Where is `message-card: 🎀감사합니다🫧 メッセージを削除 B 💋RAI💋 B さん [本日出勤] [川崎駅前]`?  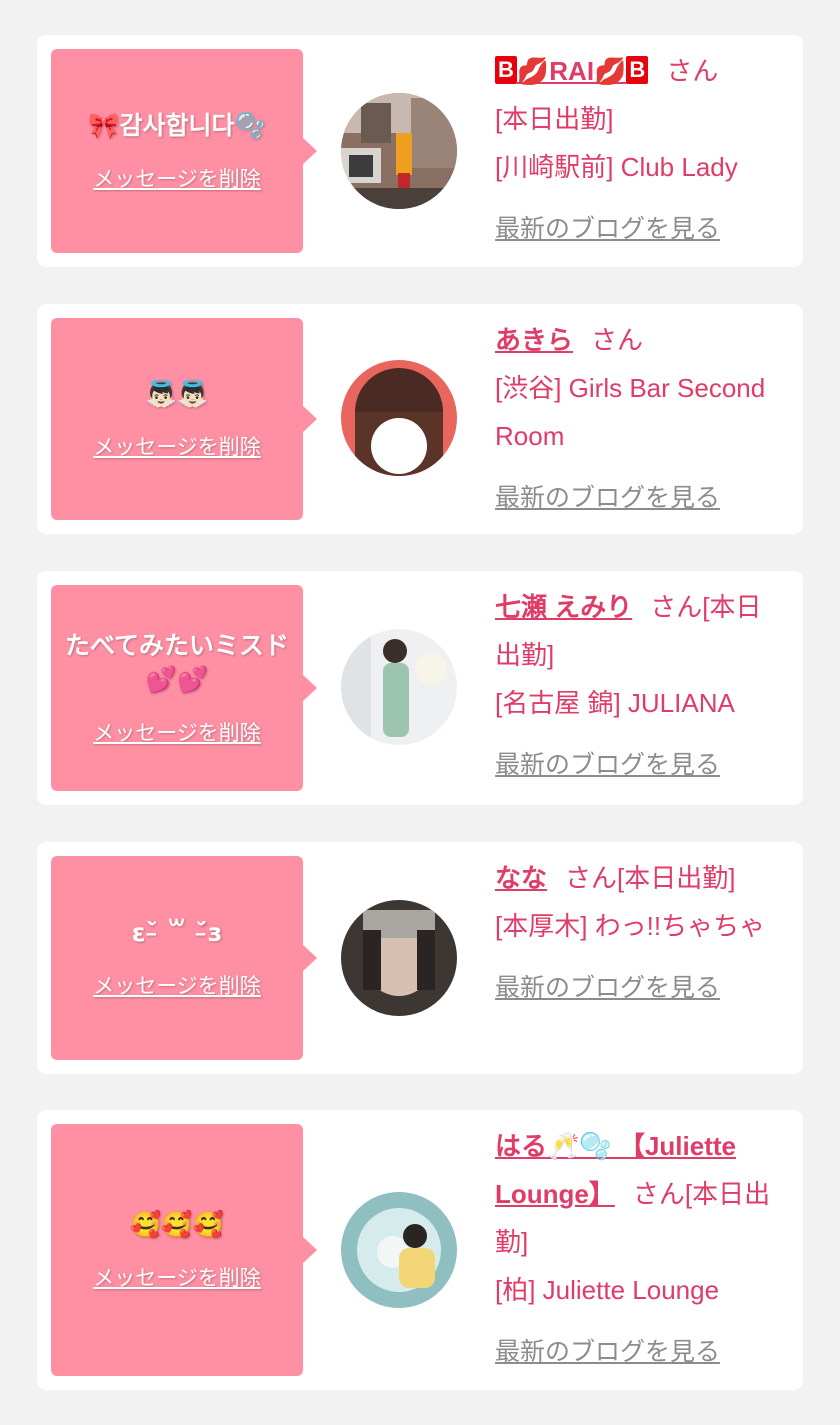
message-card: 🎀감사합니다🫧 メッセージを削除 B 💋RAI💋 B さん [本日出勤] [川崎駅前] is located at coordinates (420, 151).